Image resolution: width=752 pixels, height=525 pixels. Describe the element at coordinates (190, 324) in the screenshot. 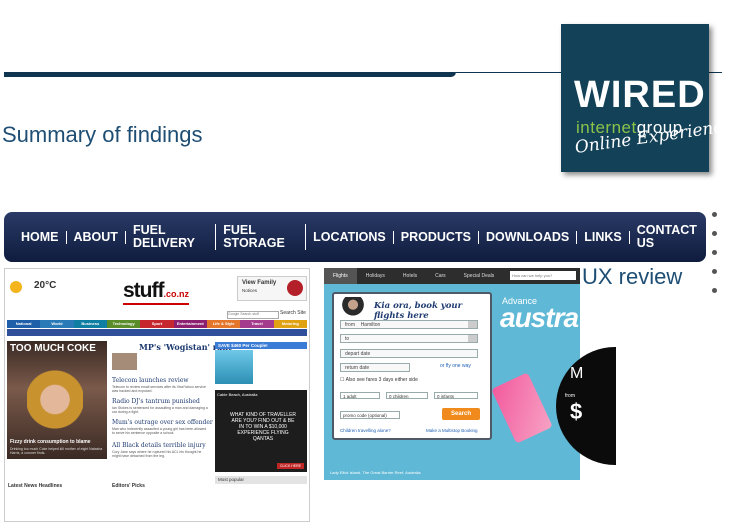

I see `section-tab: Entertainment` at that location.